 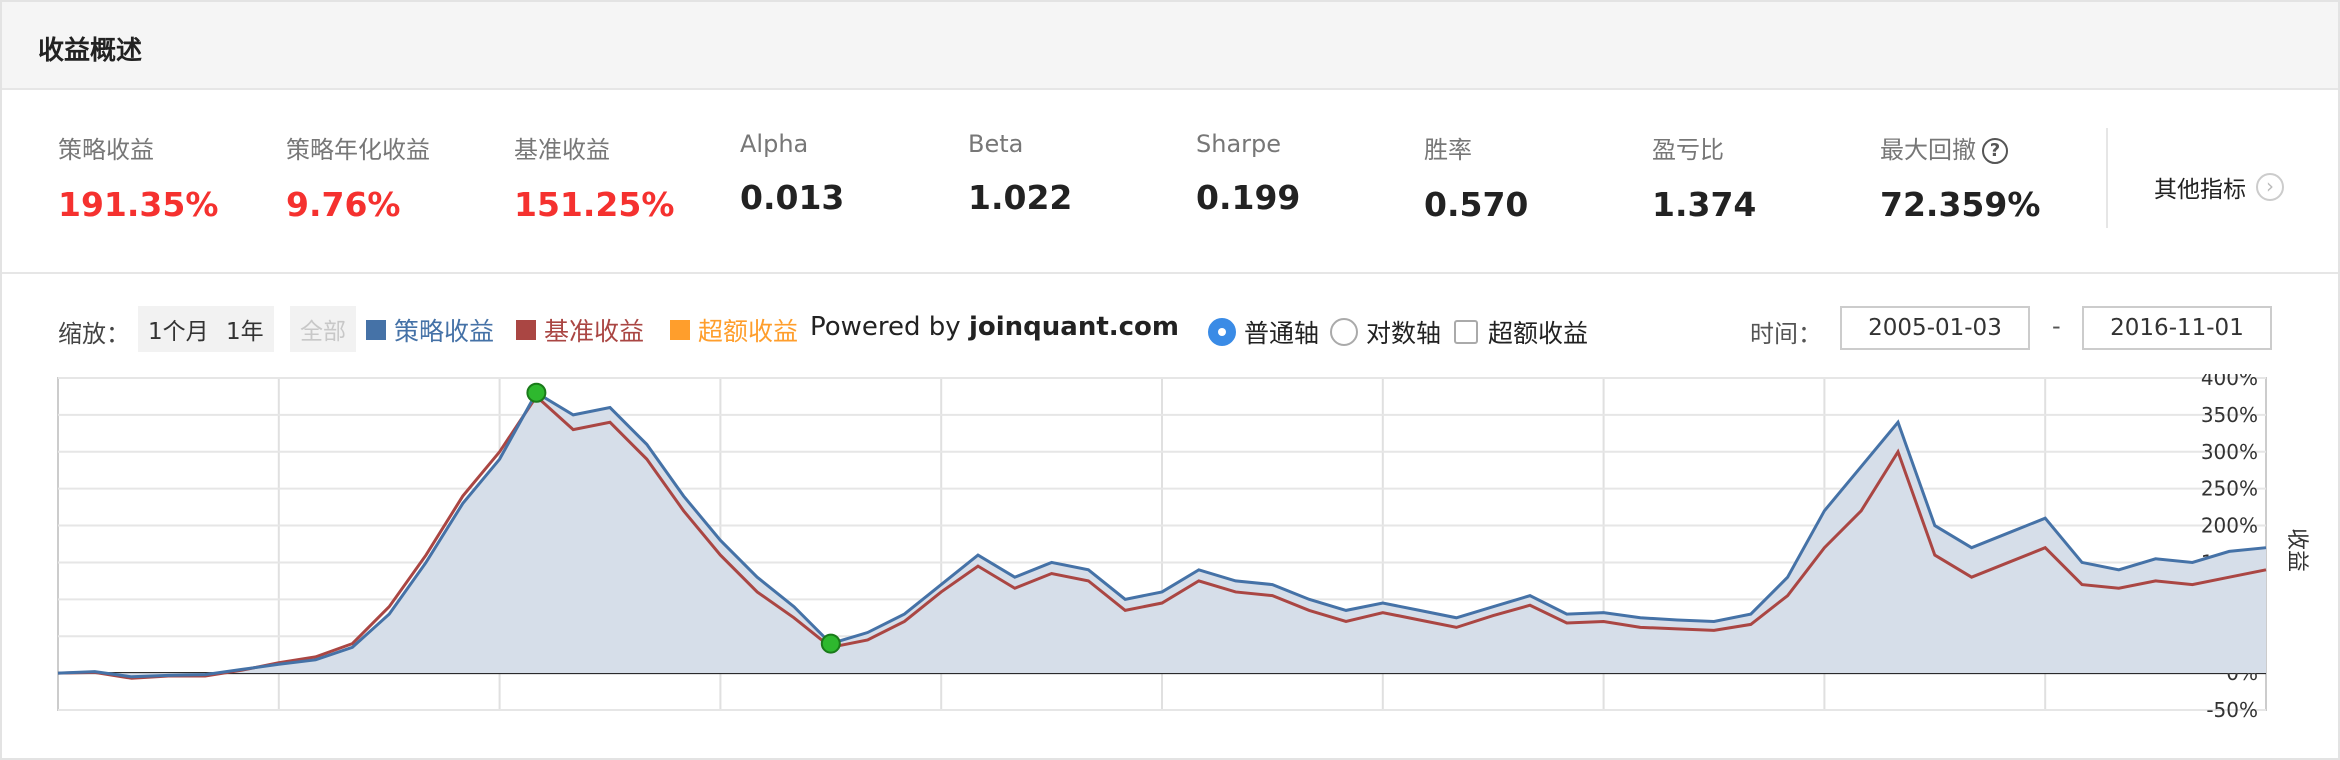 What do you see at coordinates (748, 331) in the screenshot?
I see `legend-label: 超额收益` at bounding box center [748, 331].